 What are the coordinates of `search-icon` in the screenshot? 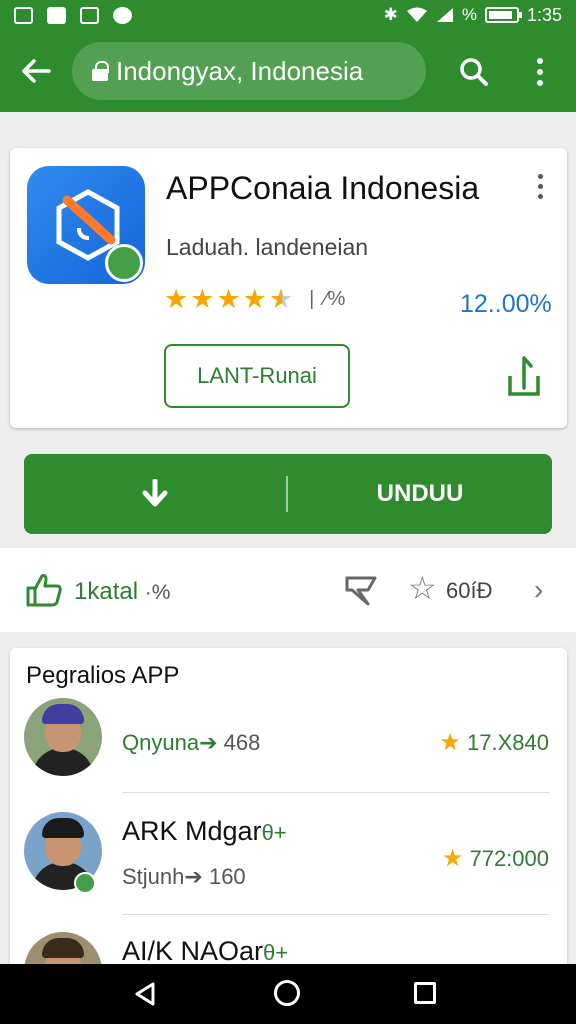 It's located at (474, 72).